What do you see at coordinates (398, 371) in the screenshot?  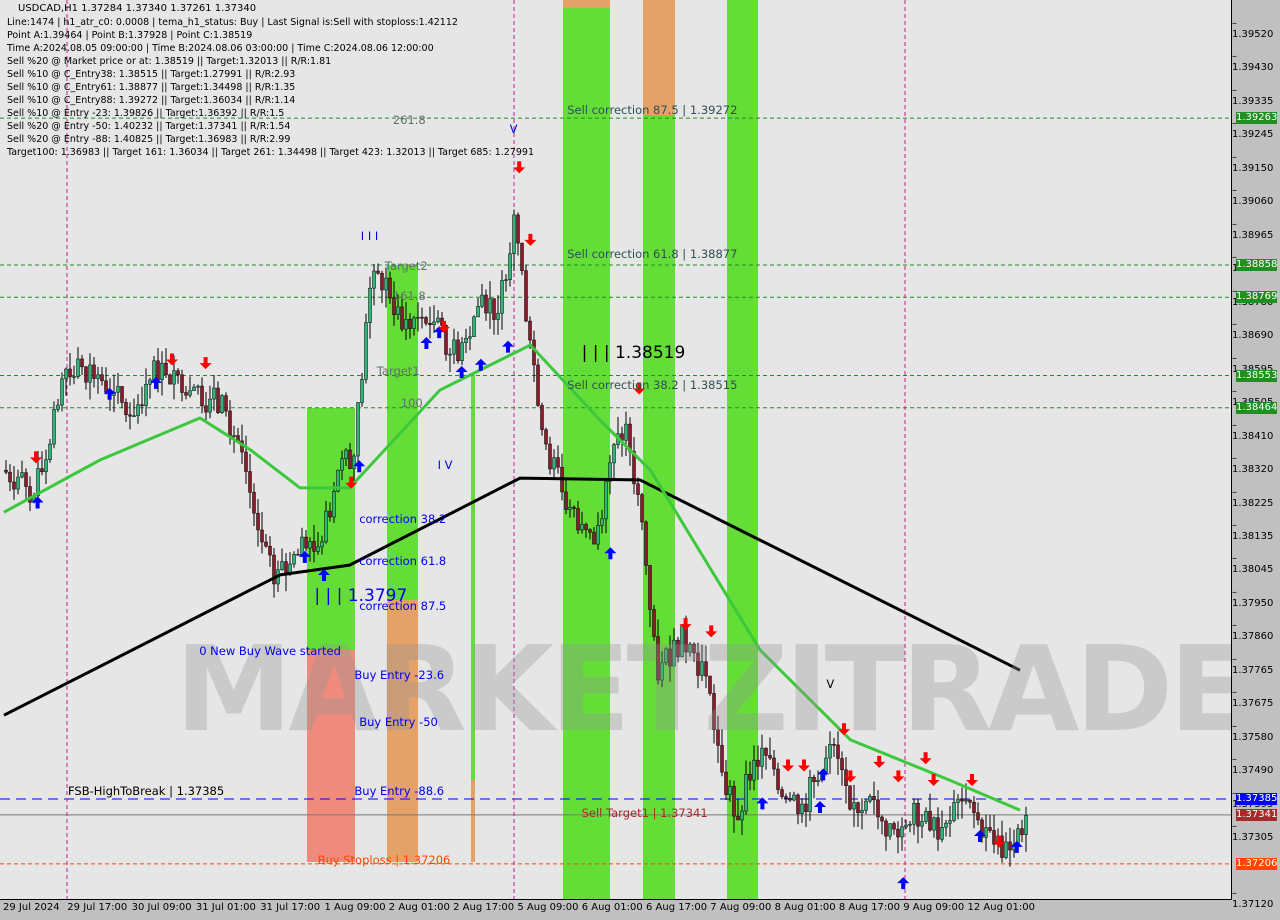 I see `chart-annotation: Target1` at bounding box center [398, 371].